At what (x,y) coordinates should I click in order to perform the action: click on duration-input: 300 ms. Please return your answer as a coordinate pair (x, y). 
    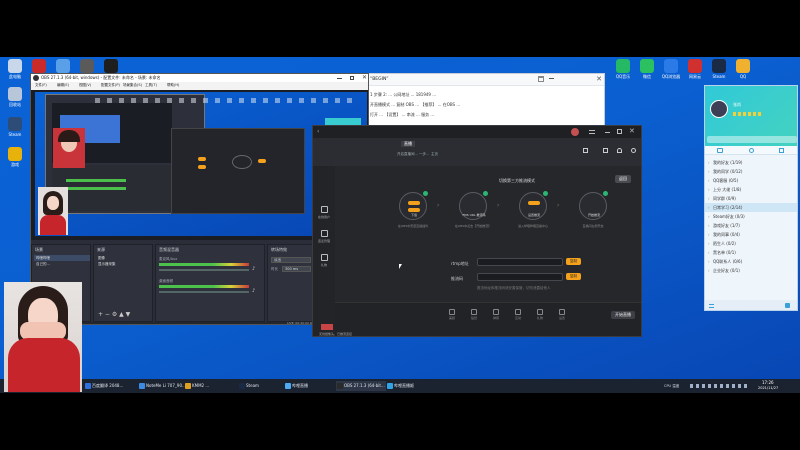
    Looking at the image, I should click on (296, 269).